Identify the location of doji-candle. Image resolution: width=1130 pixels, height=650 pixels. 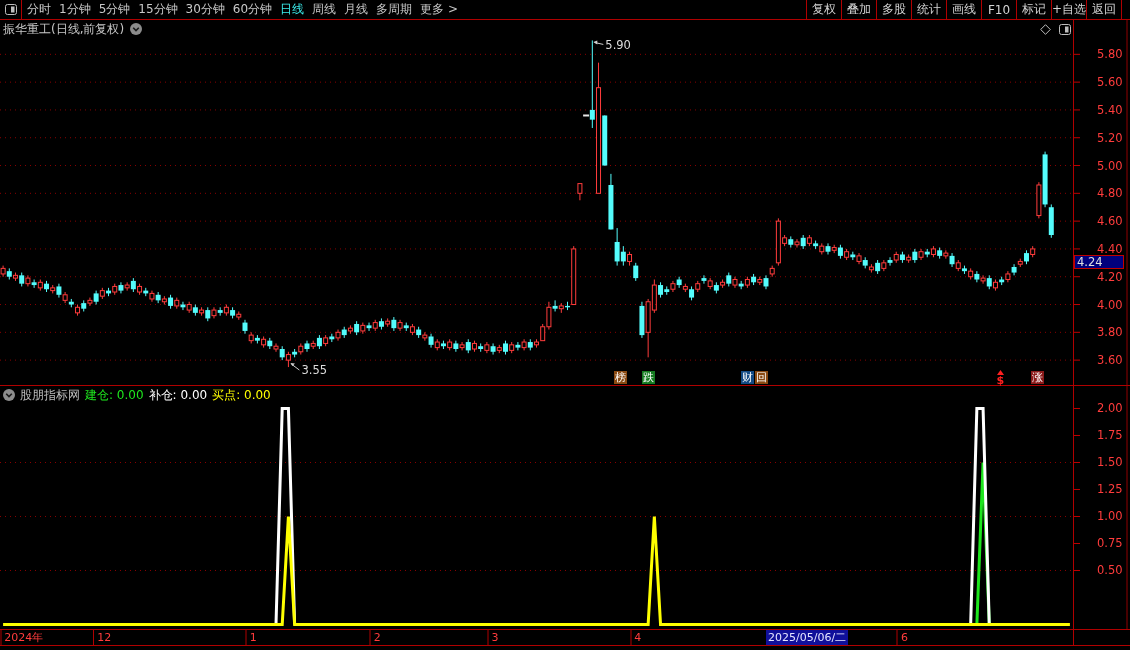
(586, 115).